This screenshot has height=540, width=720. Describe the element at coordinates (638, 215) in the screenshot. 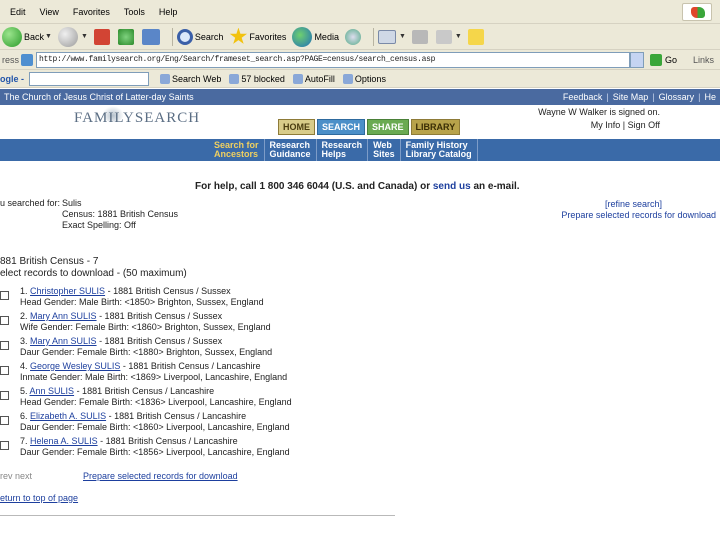

I see `prepare-download-link-top: Prepare selected records for download` at that location.